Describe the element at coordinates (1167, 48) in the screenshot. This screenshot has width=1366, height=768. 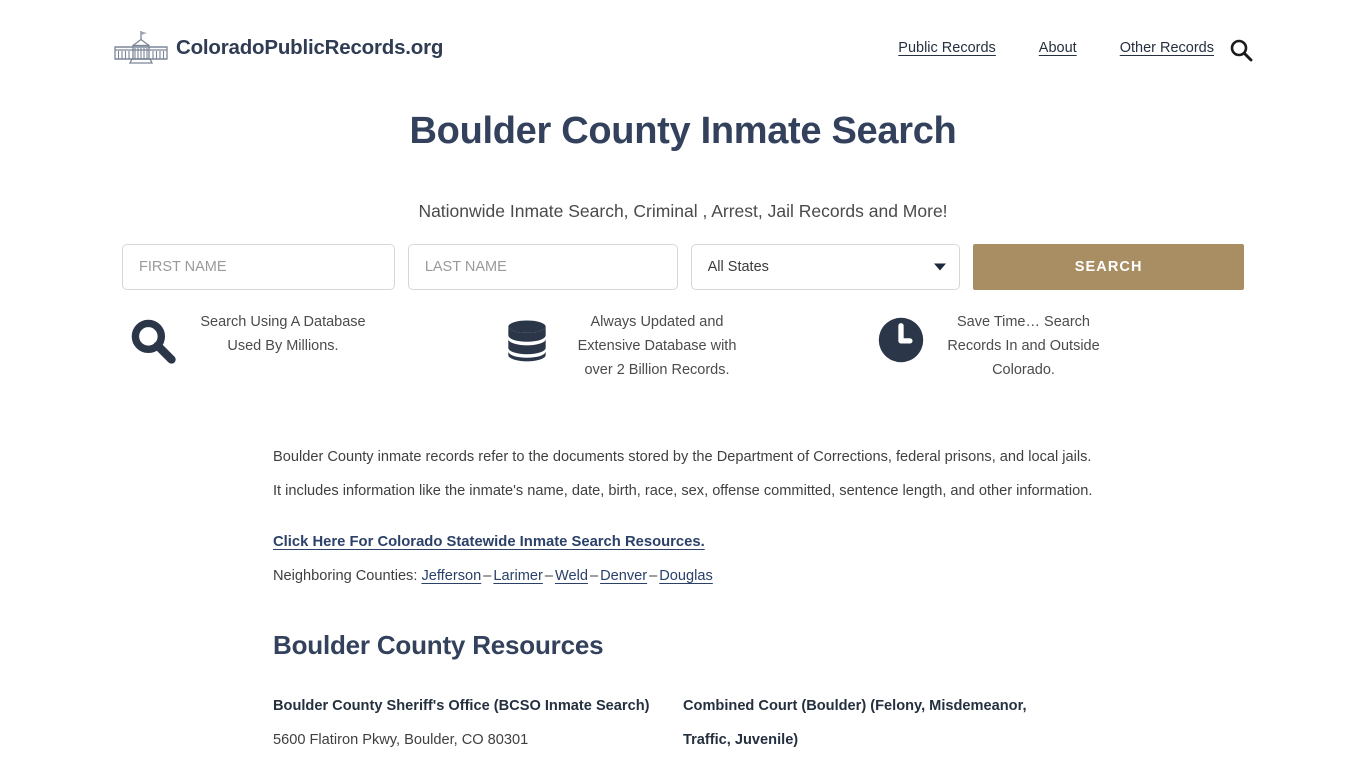
I see `nav-item-other-records: Other Records` at that location.